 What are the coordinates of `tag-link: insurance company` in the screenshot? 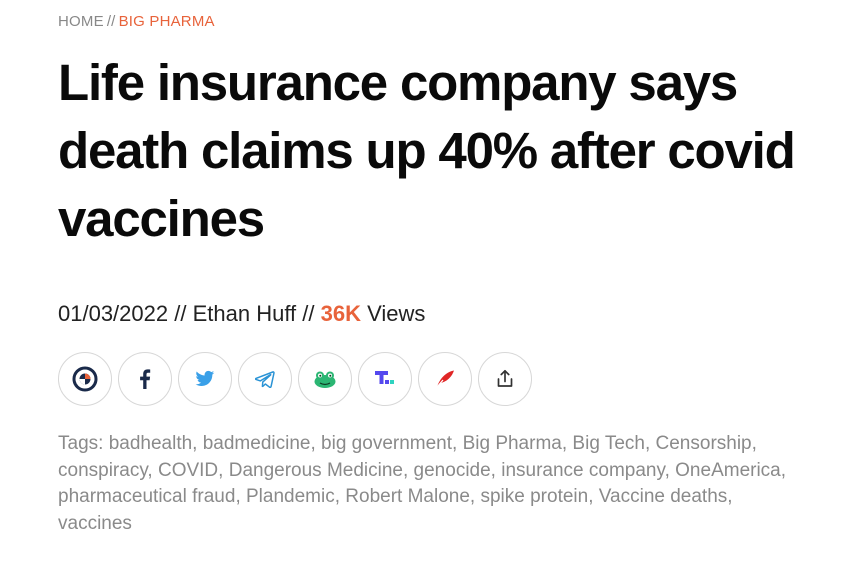 It's located at (582, 470).